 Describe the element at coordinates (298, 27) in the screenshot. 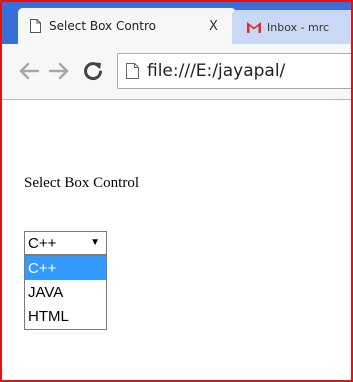

I see `tab-title: Inbox - mrc` at that location.